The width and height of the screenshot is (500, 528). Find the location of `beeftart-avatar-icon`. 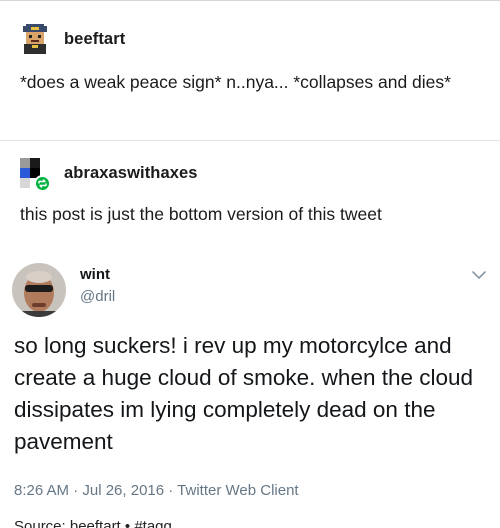

beeftart-avatar-icon is located at coordinates (35, 39).